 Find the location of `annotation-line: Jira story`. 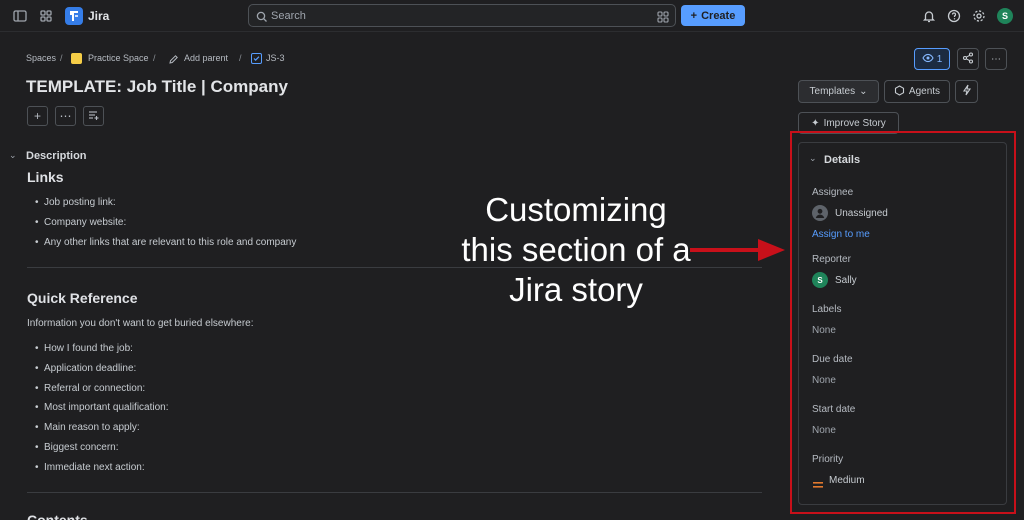

annotation-line: Jira story is located at coordinates (576, 289).